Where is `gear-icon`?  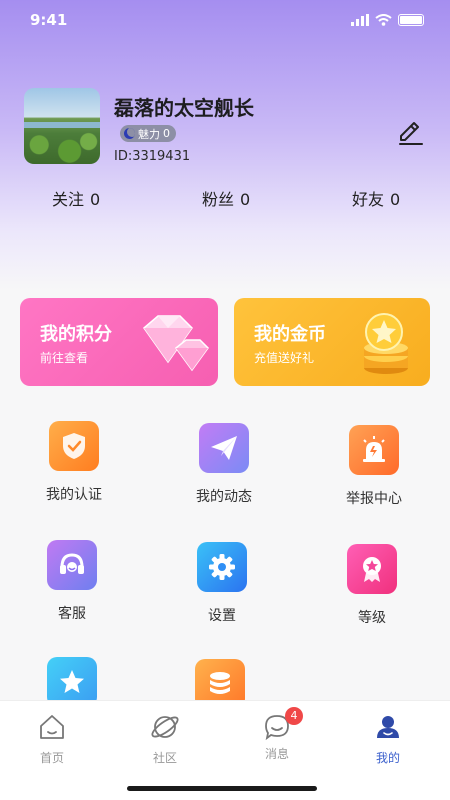
gear-icon is located at coordinates (222, 567).